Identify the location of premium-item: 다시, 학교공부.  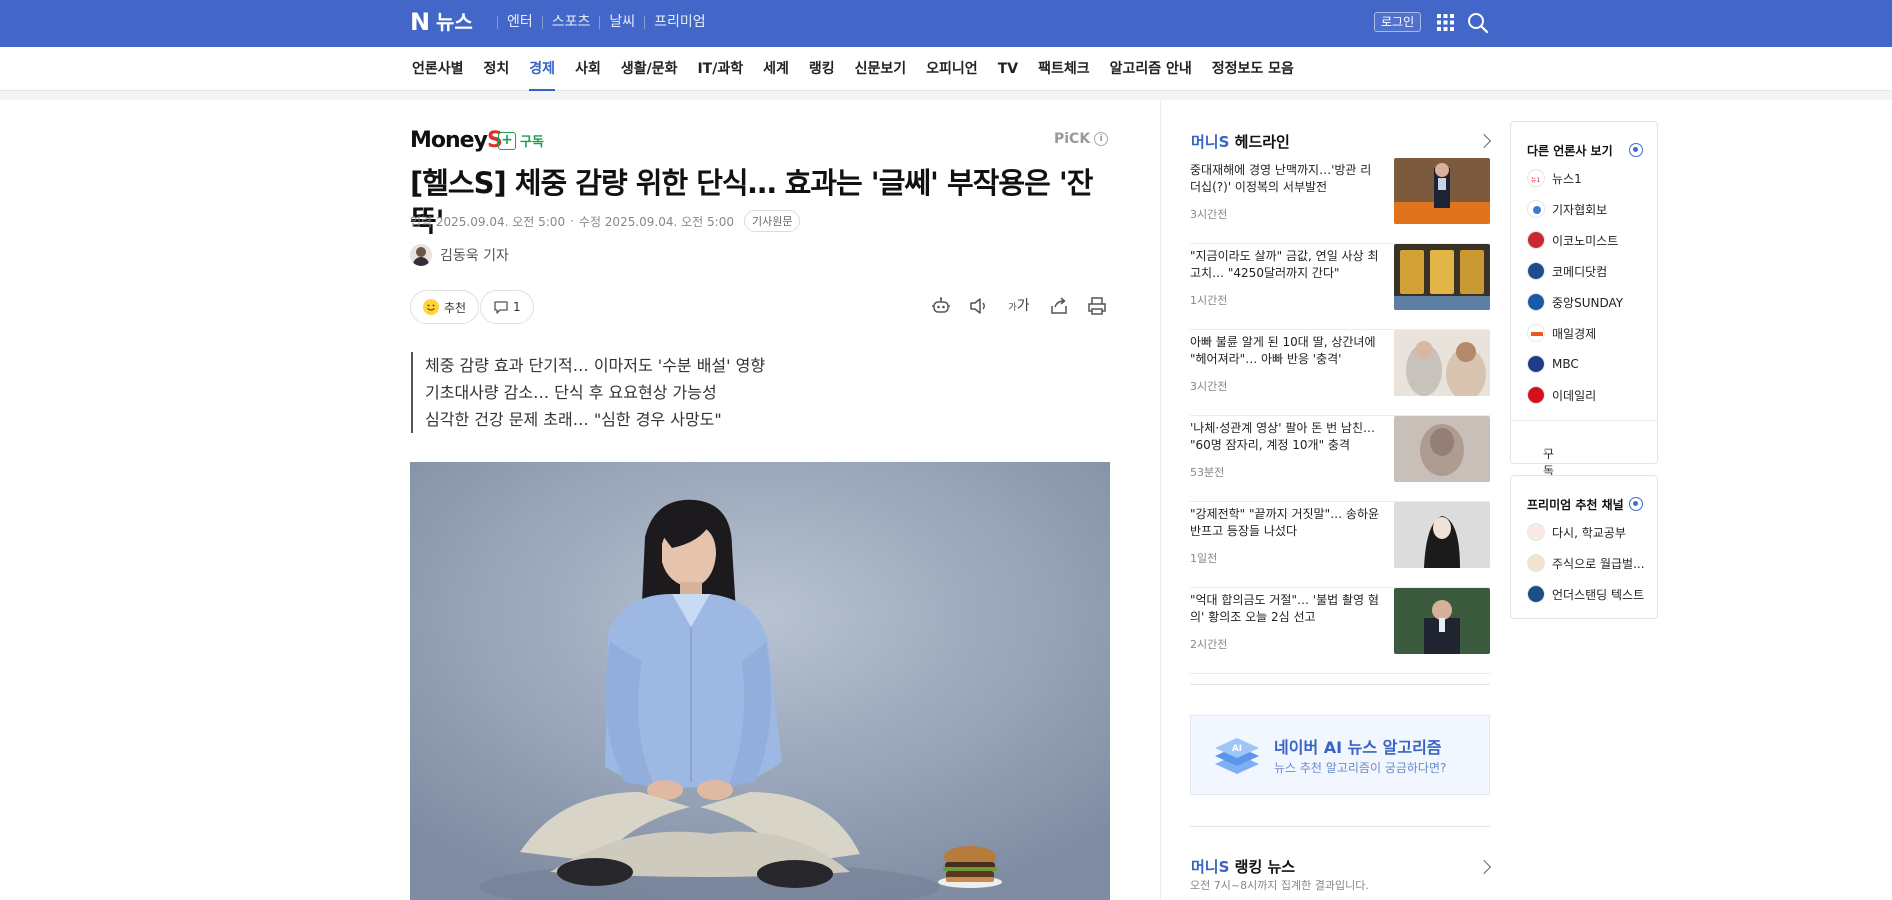
(1576, 532).